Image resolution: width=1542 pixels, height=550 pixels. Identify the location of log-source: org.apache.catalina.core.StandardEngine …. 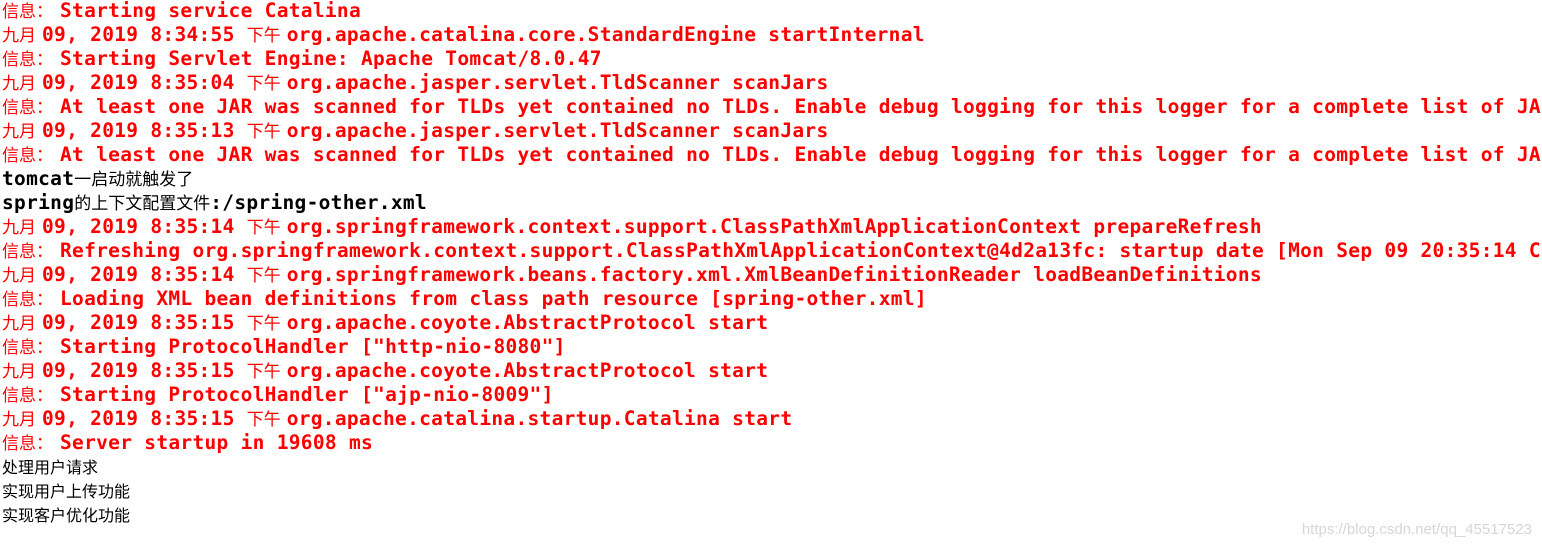
(605, 34).